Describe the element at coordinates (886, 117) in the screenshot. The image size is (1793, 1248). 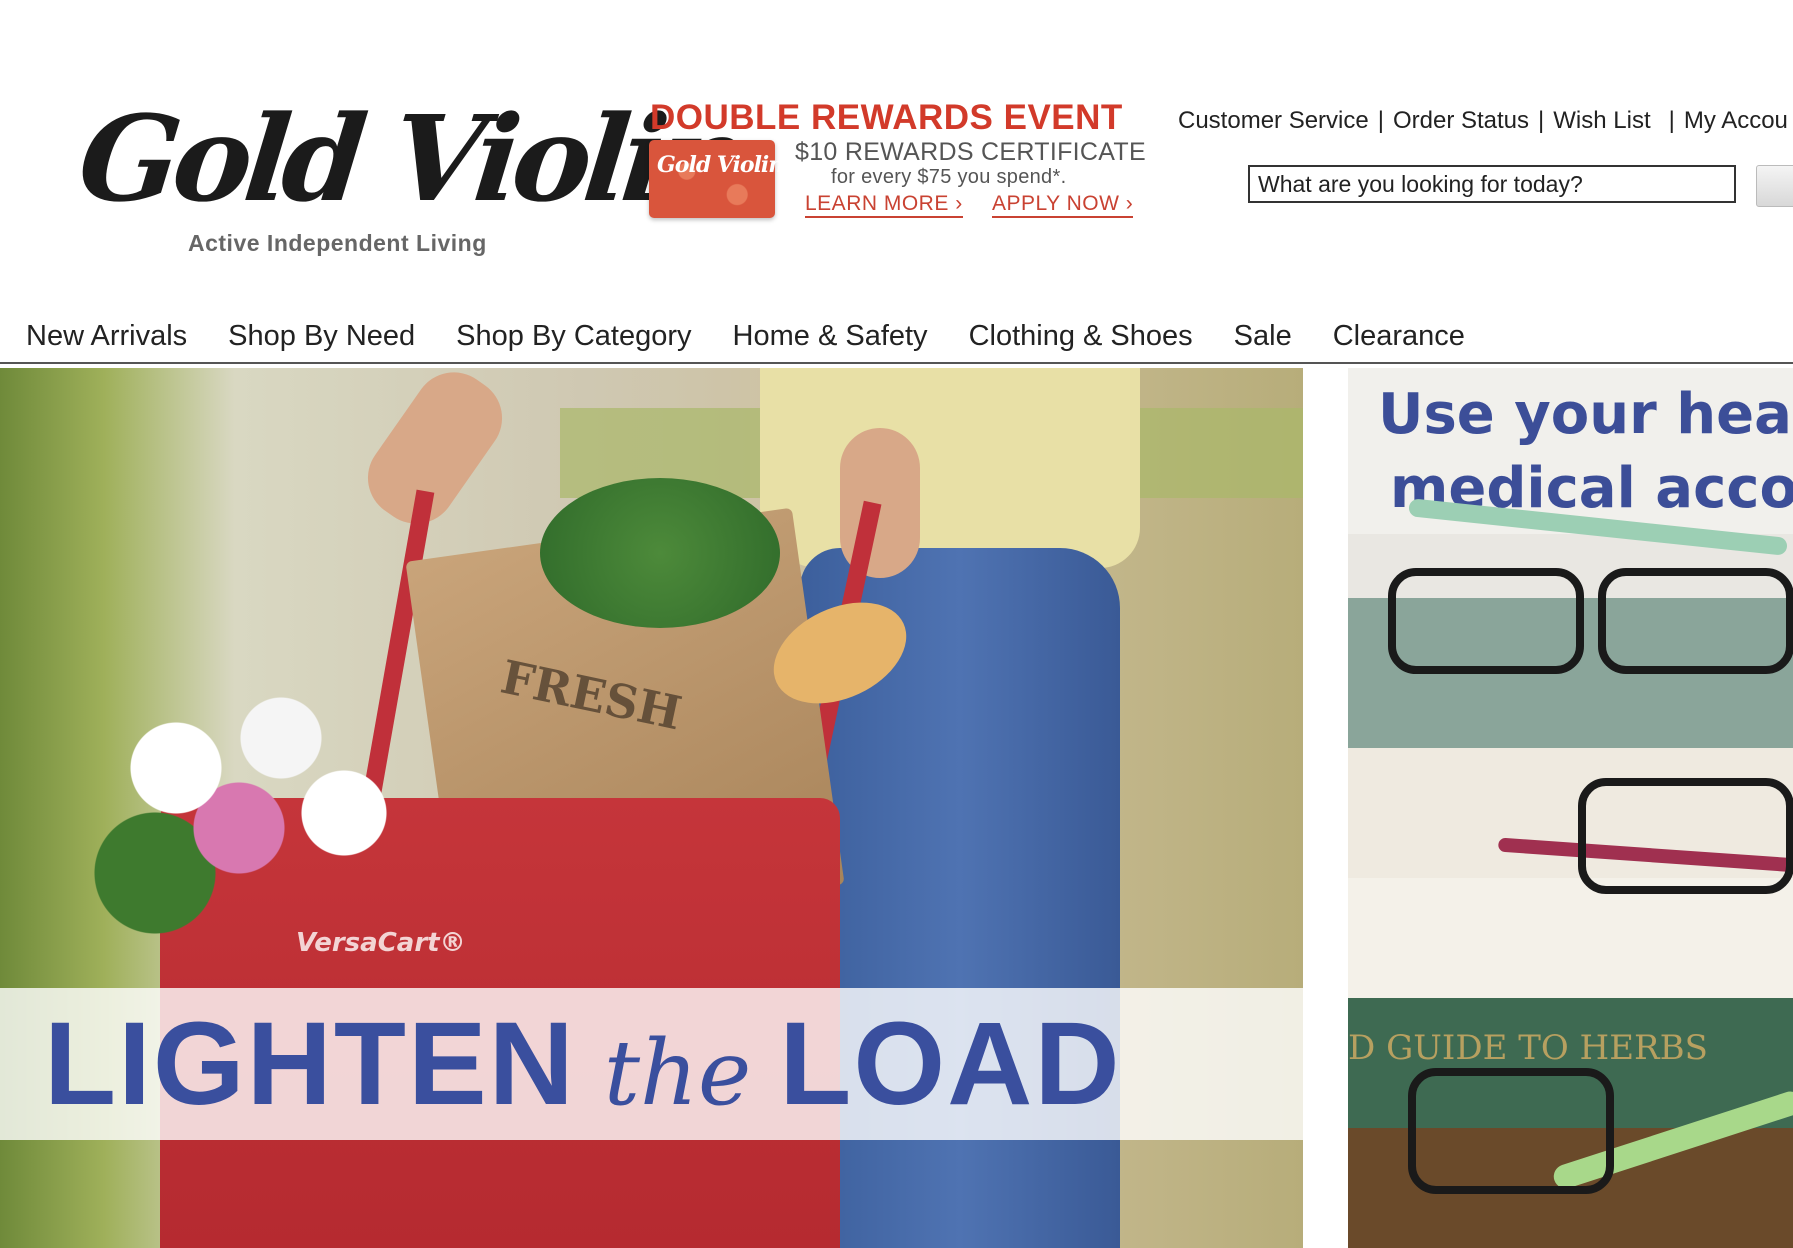
I see `promo-title: DOUBLE REWARDS EVENT` at that location.